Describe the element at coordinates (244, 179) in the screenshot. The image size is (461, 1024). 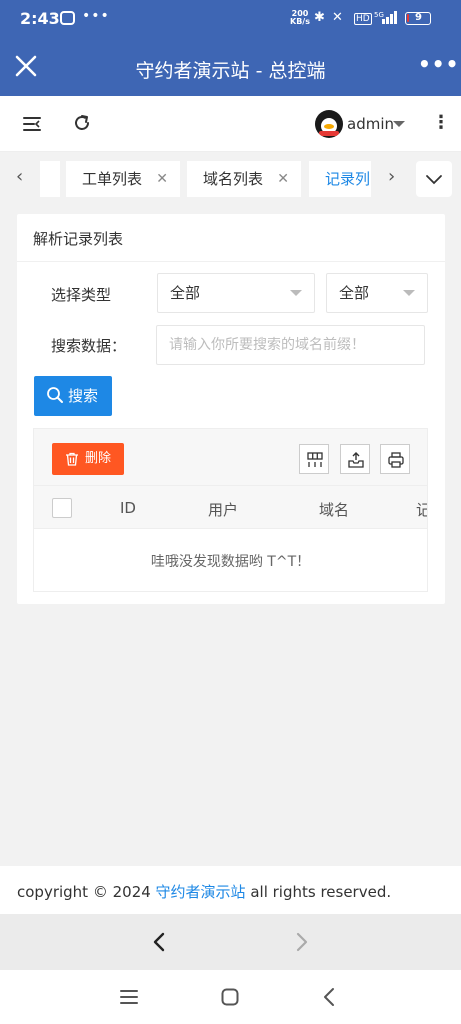
I see `tab-domain-list: 域名列表 ✕` at that location.